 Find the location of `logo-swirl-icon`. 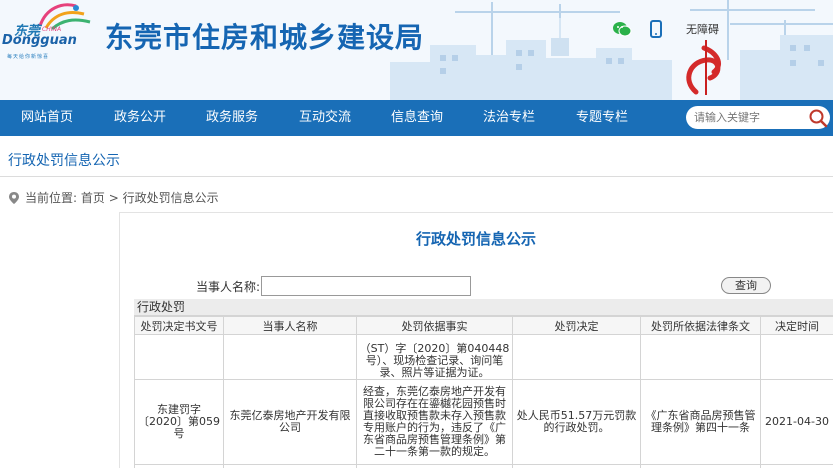

logo-swirl-icon is located at coordinates (64, 16).